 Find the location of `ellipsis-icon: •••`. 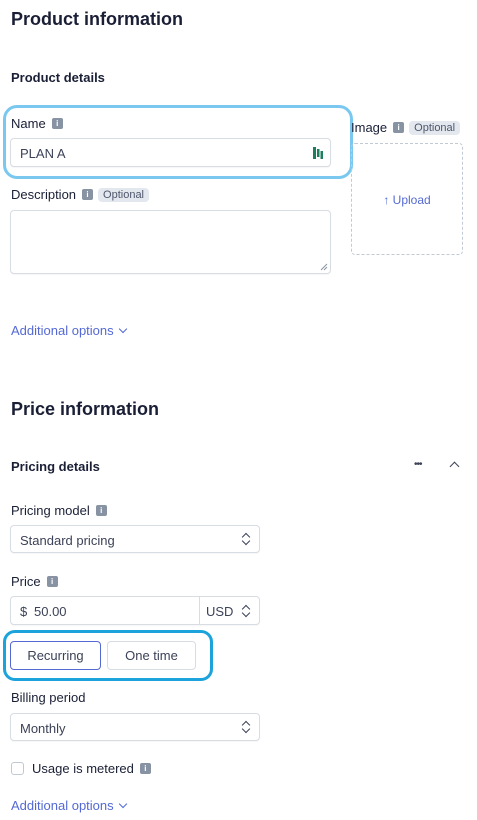

ellipsis-icon: ••• is located at coordinates (418, 464).